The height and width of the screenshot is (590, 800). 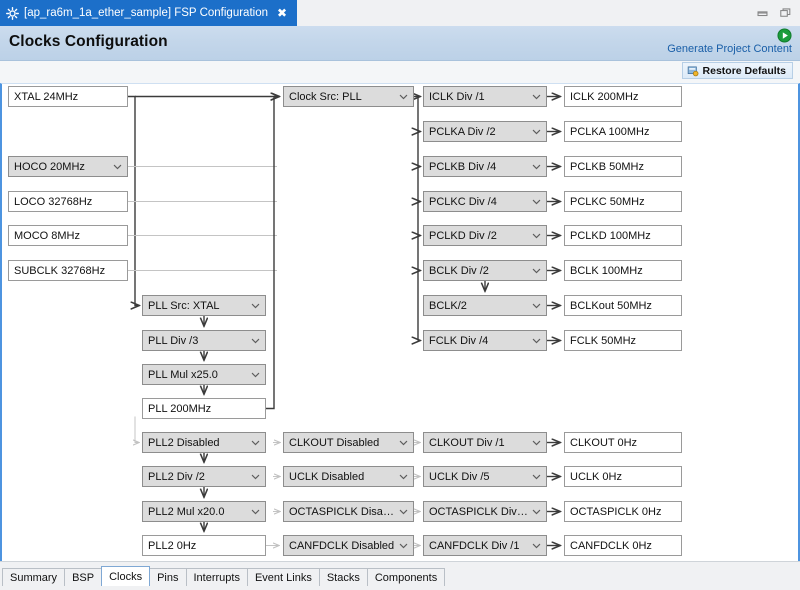 I want to click on output-node-opclka: PCLKA 100MHz, so click(x=623, y=131).